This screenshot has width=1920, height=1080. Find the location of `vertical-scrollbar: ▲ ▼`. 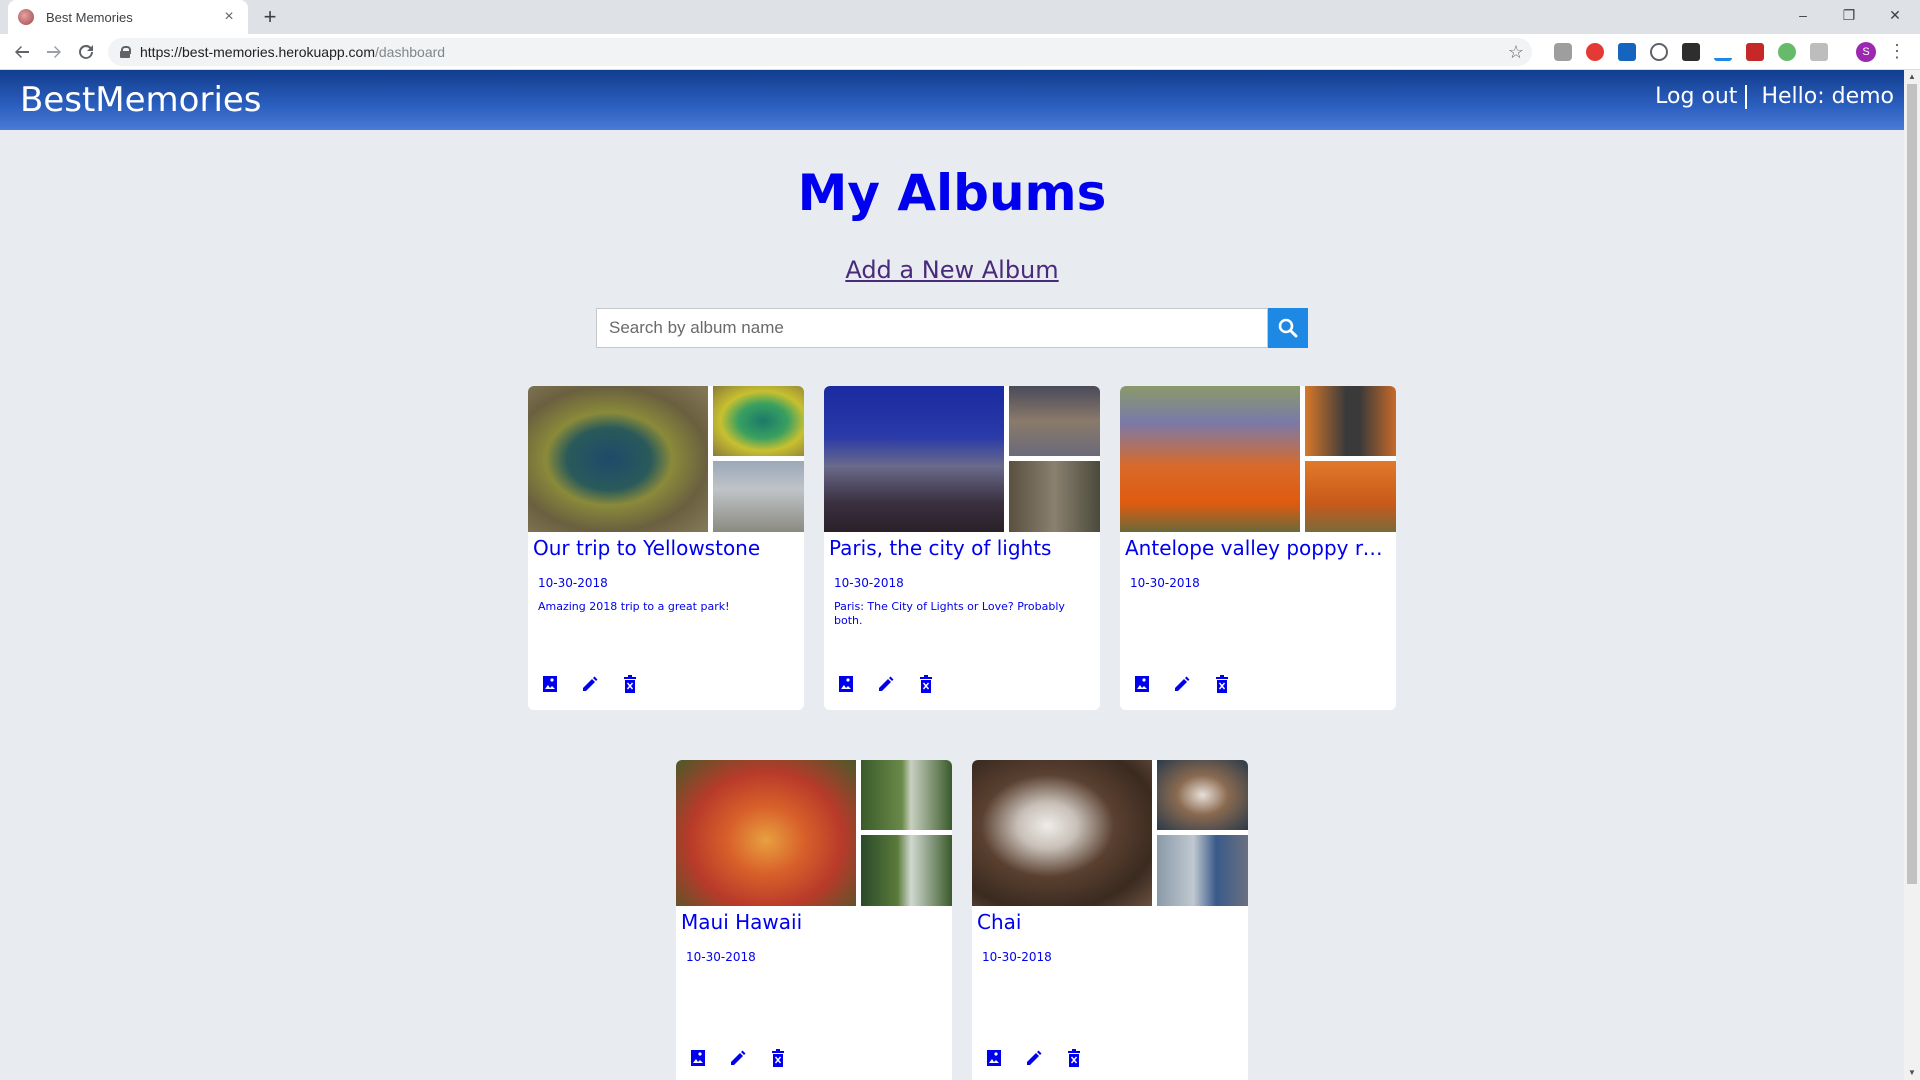

vertical-scrollbar: ▲ ▼ is located at coordinates (1912, 575).